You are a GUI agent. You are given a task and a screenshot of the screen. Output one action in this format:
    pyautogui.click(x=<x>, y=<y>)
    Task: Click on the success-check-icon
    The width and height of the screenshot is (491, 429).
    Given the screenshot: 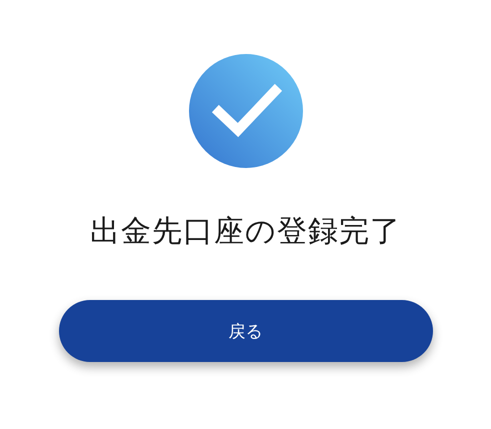 What is the action you would take?
    pyautogui.click(x=245, y=111)
    